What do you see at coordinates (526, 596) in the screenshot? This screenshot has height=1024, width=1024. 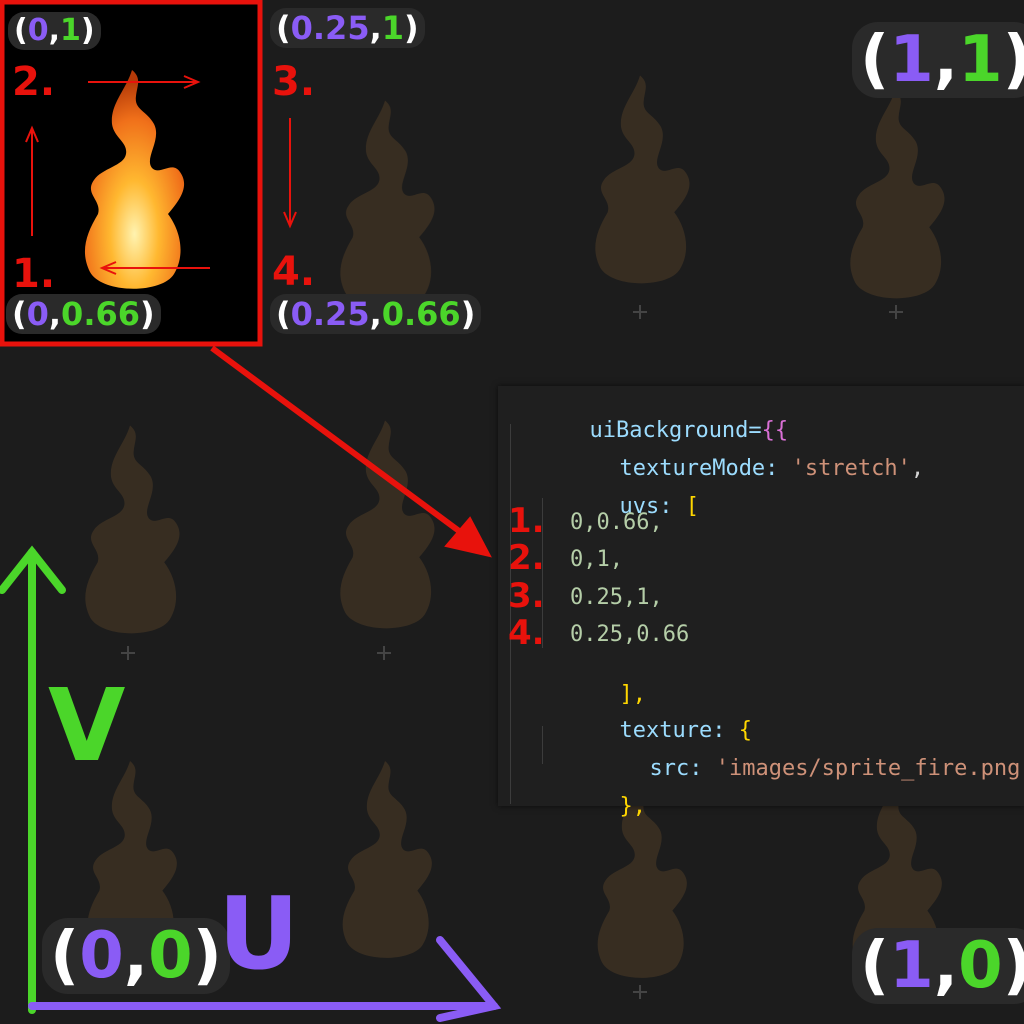 I see `code-step-label-3: 3.` at bounding box center [526, 596].